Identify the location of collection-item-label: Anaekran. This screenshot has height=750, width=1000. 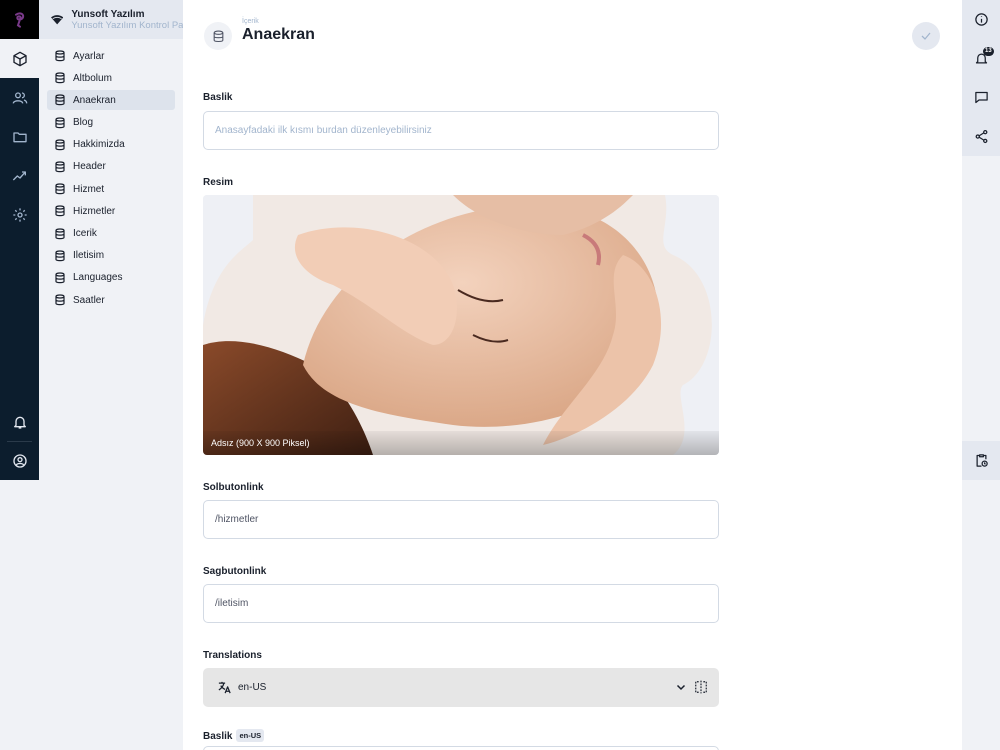
(94, 100).